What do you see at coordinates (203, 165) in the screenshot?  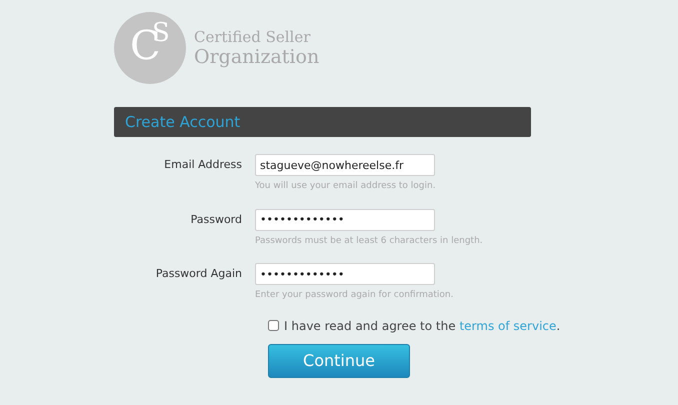 I see `field-label: Email Address` at bounding box center [203, 165].